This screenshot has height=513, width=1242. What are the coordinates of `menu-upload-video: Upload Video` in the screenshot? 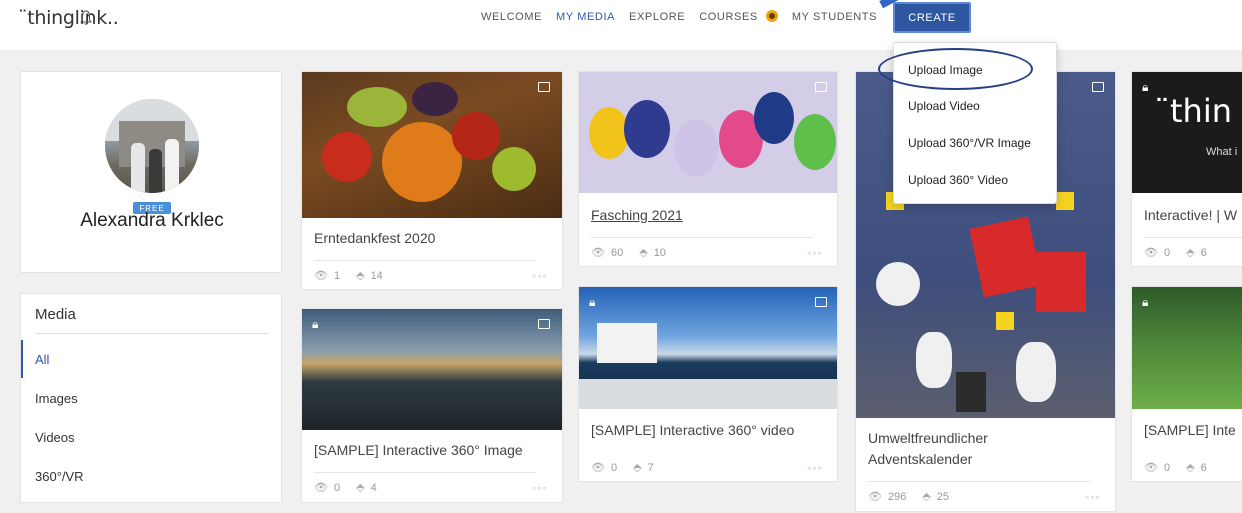 It's located at (944, 106).